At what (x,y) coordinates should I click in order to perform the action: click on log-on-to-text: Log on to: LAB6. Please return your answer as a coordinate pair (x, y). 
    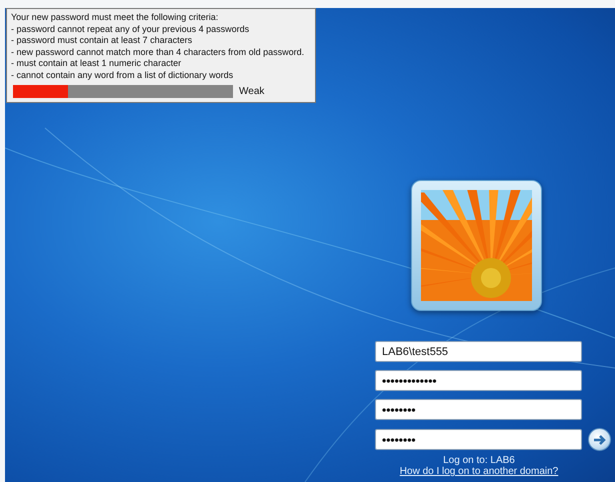
    Looking at the image, I should click on (479, 460).